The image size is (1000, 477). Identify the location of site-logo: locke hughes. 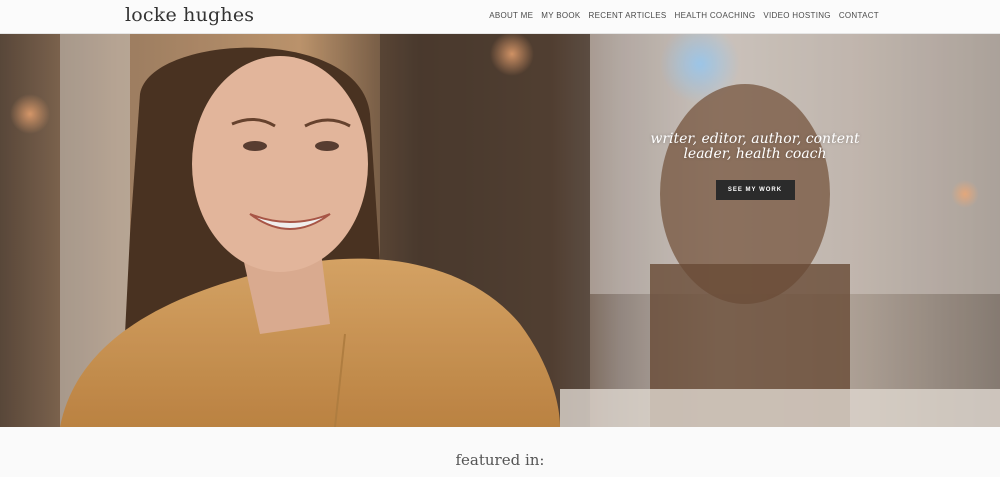
(189, 15).